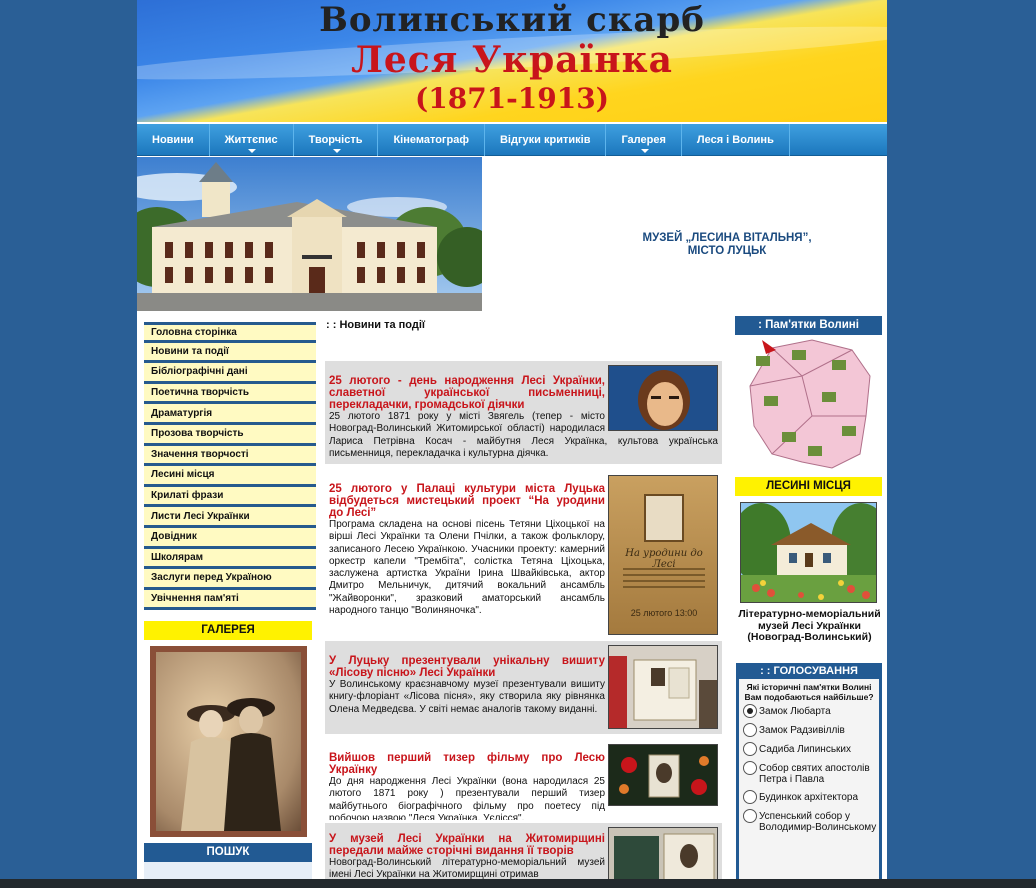 The width and height of the screenshot is (1036, 888). I want to click on memorial-house-image, so click(808, 552).